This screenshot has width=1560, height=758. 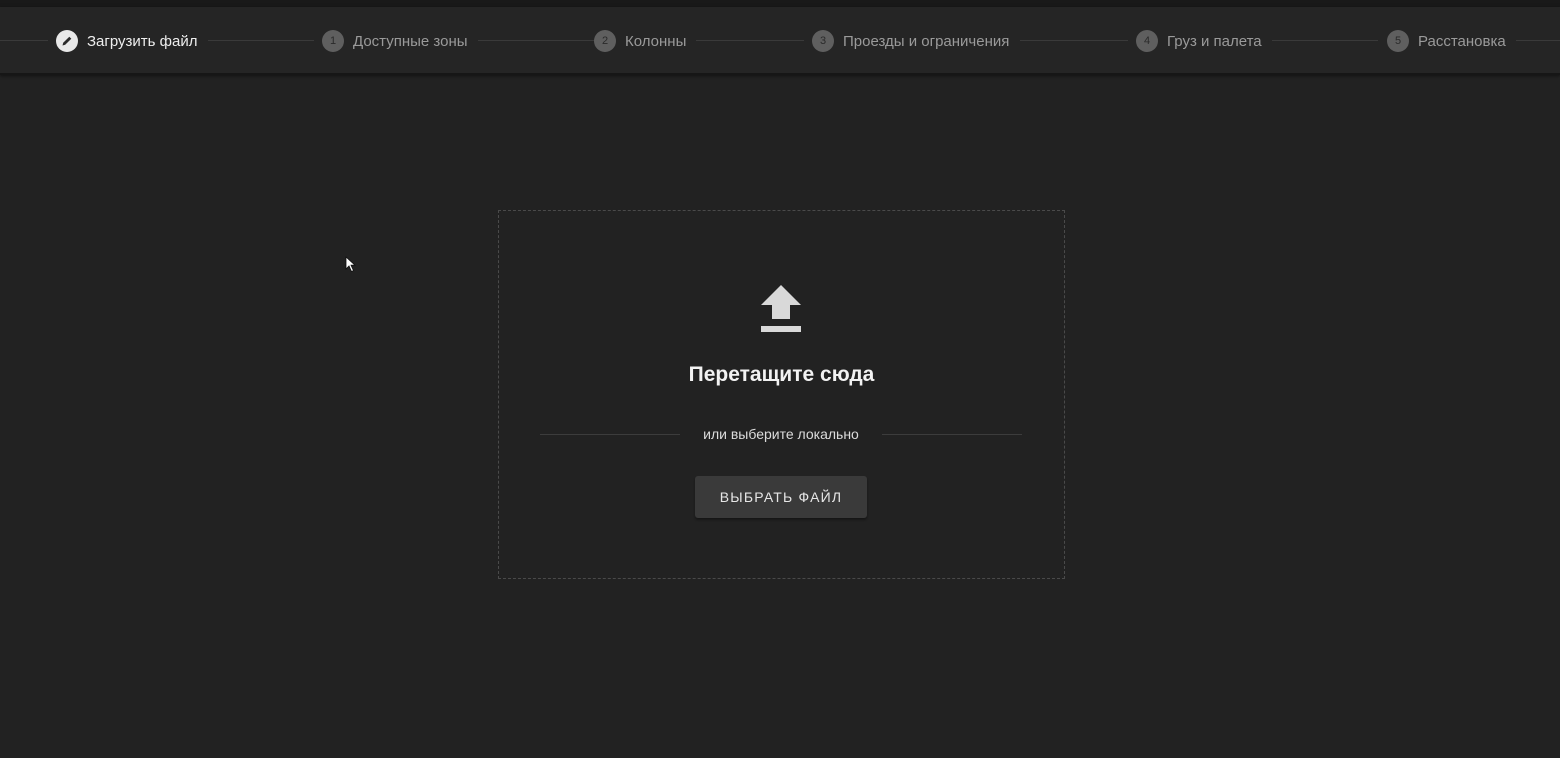 What do you see at coordinates (142, 41) in the screenshot?
I see `step-label: Загрузить файл` at bounding box center [142, 41].